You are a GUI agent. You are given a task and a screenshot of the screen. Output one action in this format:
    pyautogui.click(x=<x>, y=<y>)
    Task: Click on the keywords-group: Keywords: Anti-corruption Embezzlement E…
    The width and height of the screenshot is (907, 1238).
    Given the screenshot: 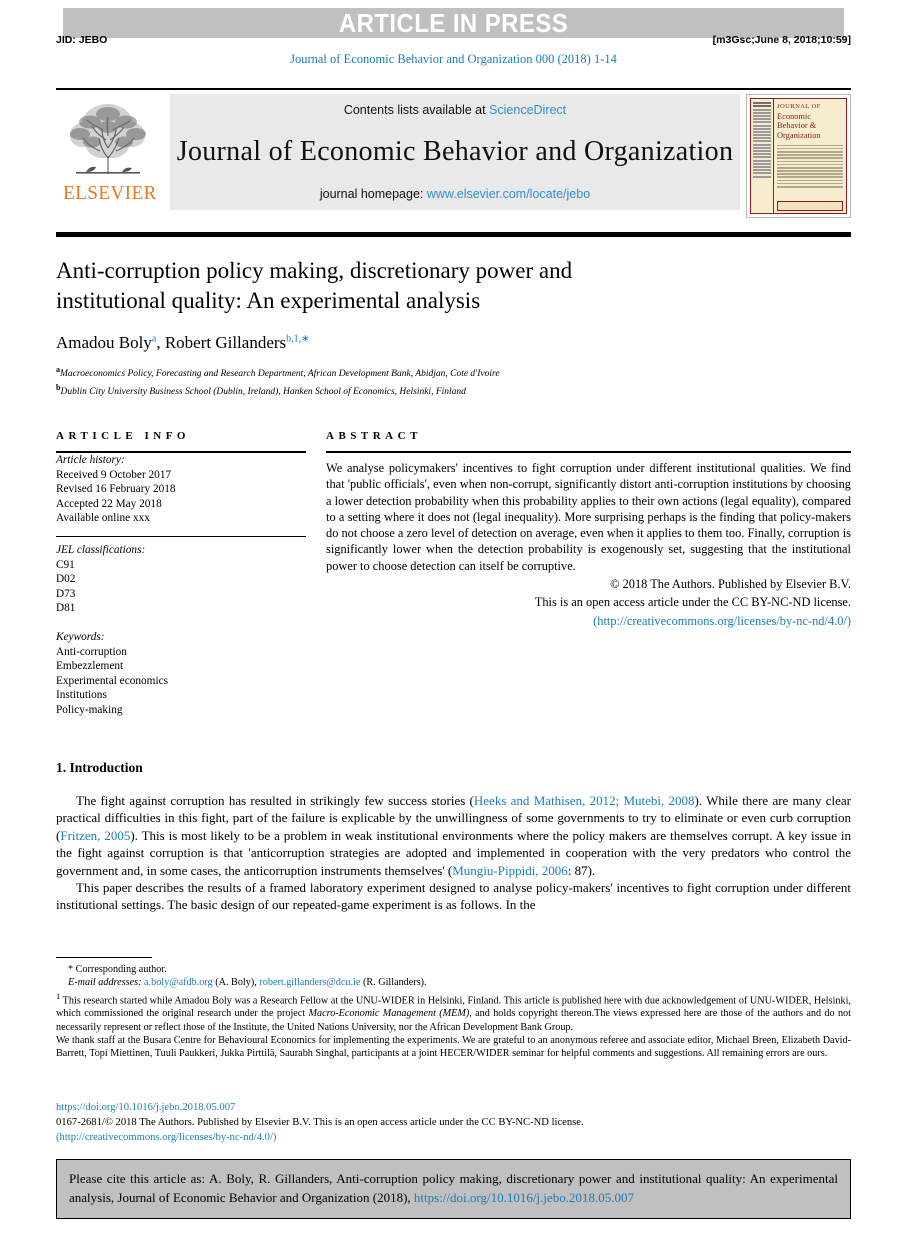 What is the action you would take?
    pyautogui.click(x=181, y=674)
    